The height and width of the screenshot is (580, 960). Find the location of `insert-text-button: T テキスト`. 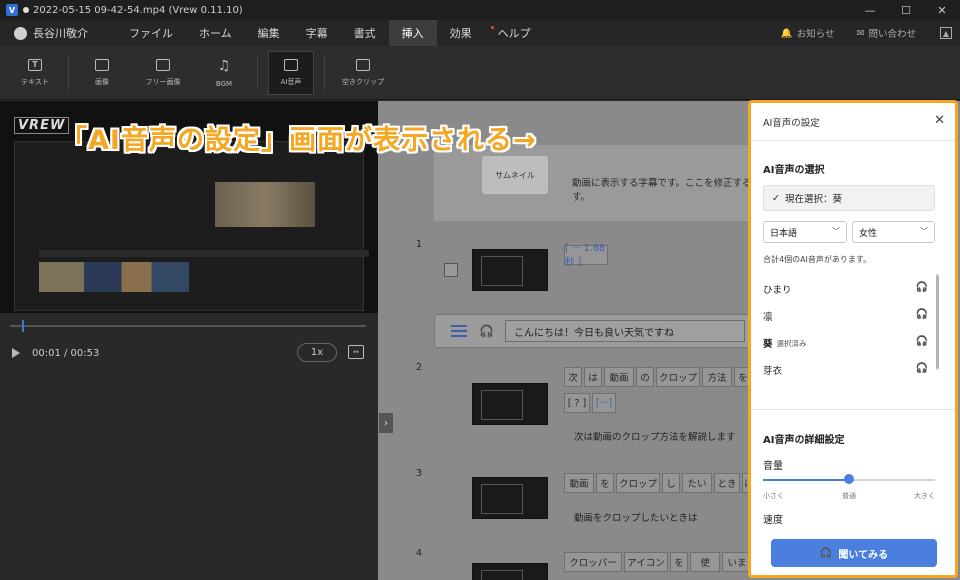

insert-text-button: T テキスト is located at coordinates (35, 73).